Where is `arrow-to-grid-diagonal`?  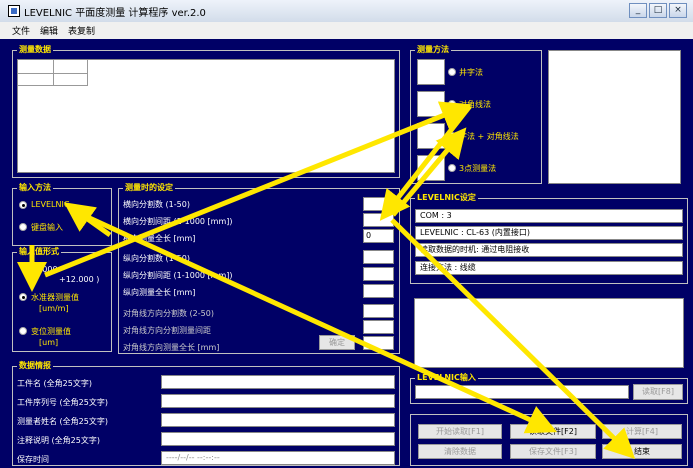 arrow-to-grid-diagonal is located at coordinates (429, 172).